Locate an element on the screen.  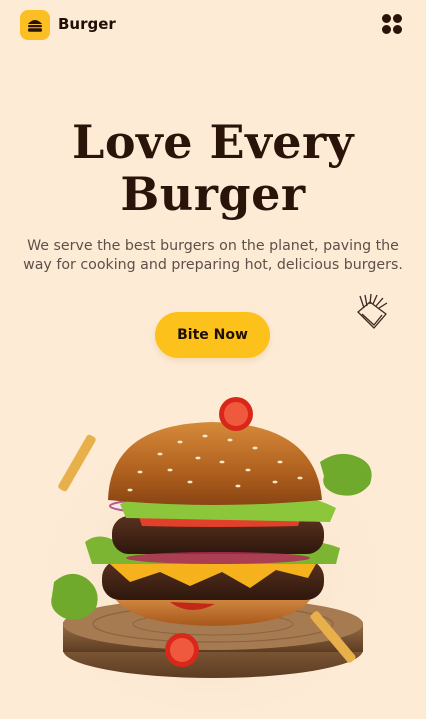
hero-title-line-1: Love Every is located at coordinates (213, 142).